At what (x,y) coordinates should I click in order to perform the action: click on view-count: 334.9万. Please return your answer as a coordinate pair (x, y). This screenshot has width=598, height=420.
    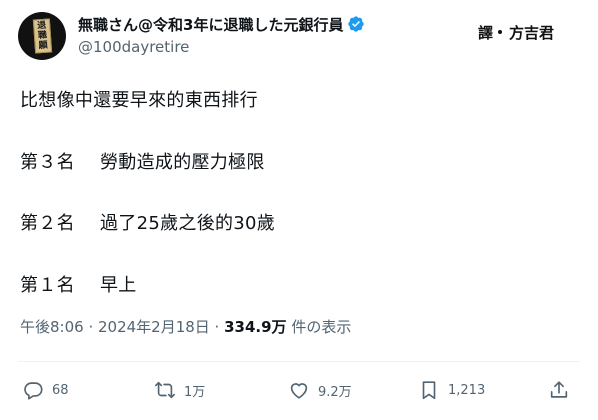
    Looking at the image, I should click on (255, 327).